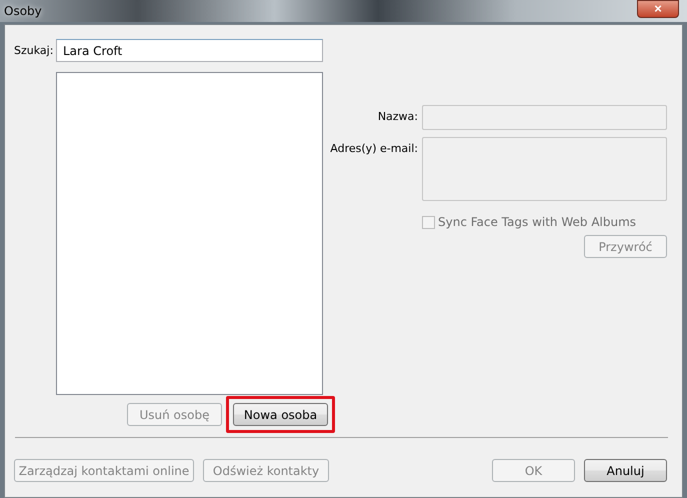 Image resolution: width=687 pixels, height=498 pixels. Describe the element at coordinates (537, 222) in the screenshot. I see `sync-label: Sync Face Tags with Web Albums` at that location.